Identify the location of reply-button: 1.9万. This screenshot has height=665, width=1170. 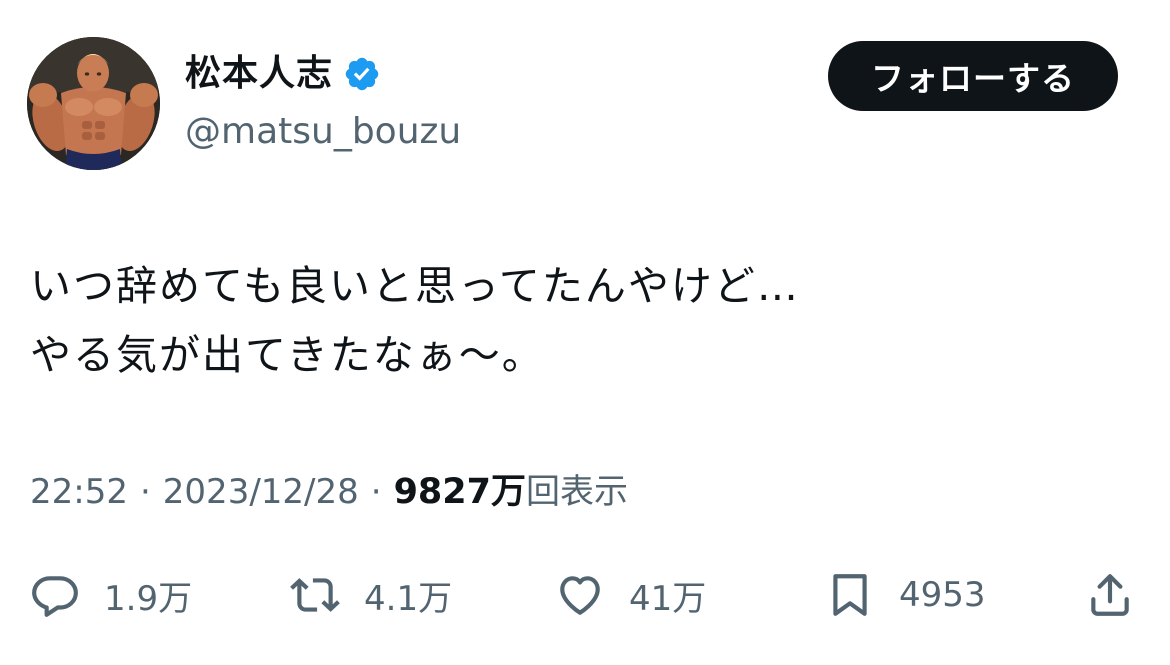
(111, 595).